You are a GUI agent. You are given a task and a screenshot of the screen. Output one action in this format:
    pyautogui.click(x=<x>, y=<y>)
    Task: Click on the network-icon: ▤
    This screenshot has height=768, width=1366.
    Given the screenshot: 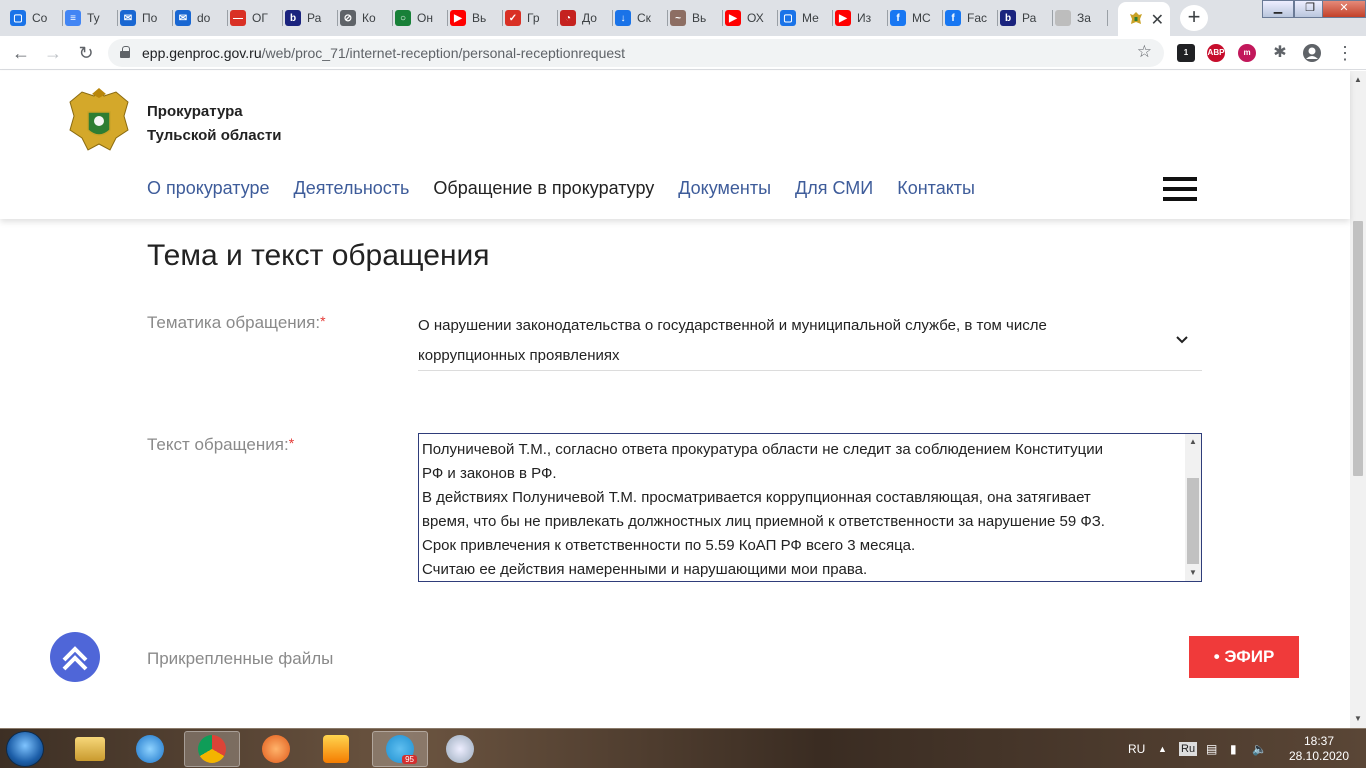 What is the action you would take?
    pyautogui.click(x=1211, y=748)
    